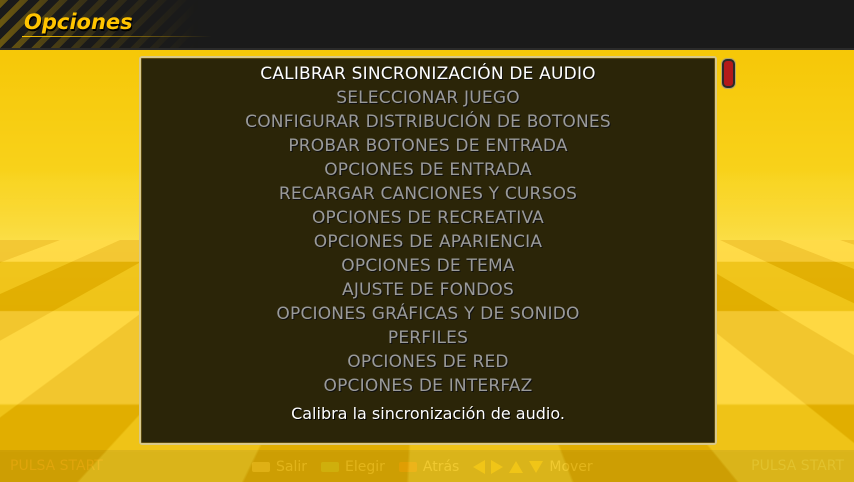 The image size is (854, 482). Describe the element at coordinates (428, 413) in the screenshot. I see `item-description: Calibra la sincronización de audio.` at that location.